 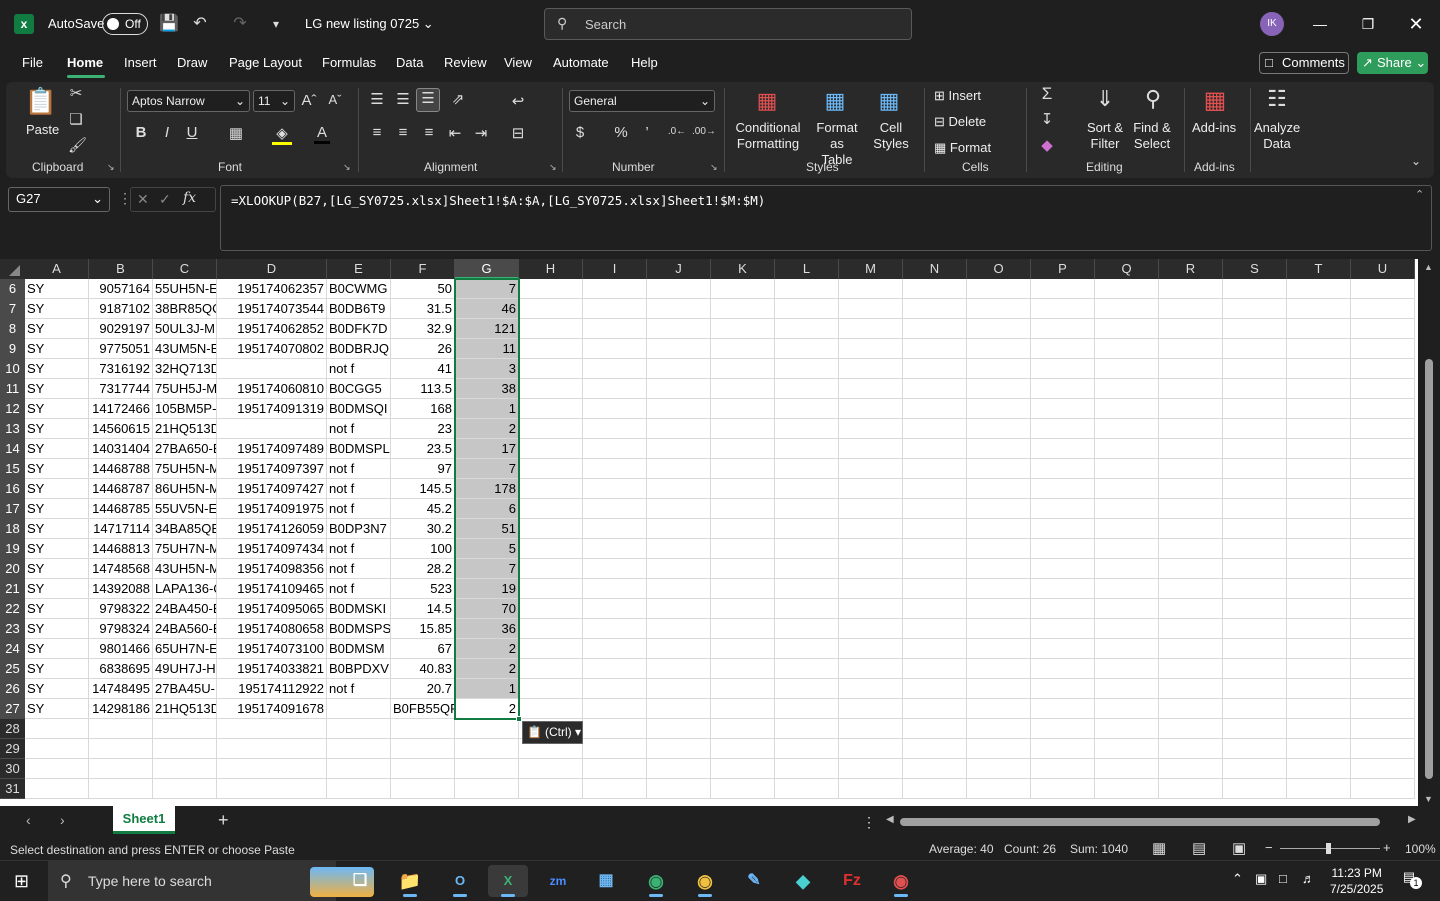 What do you see at coordinates (455, 133) in the screenshot?
I see `decrease-indent-icon: ⇤` at bounding box center [455, 133].